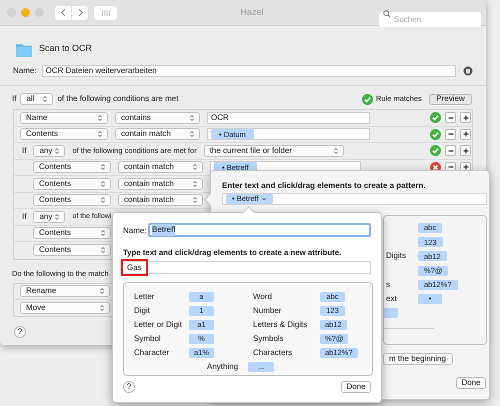  I want to click on popup-button: Rename, so click(65, 291).